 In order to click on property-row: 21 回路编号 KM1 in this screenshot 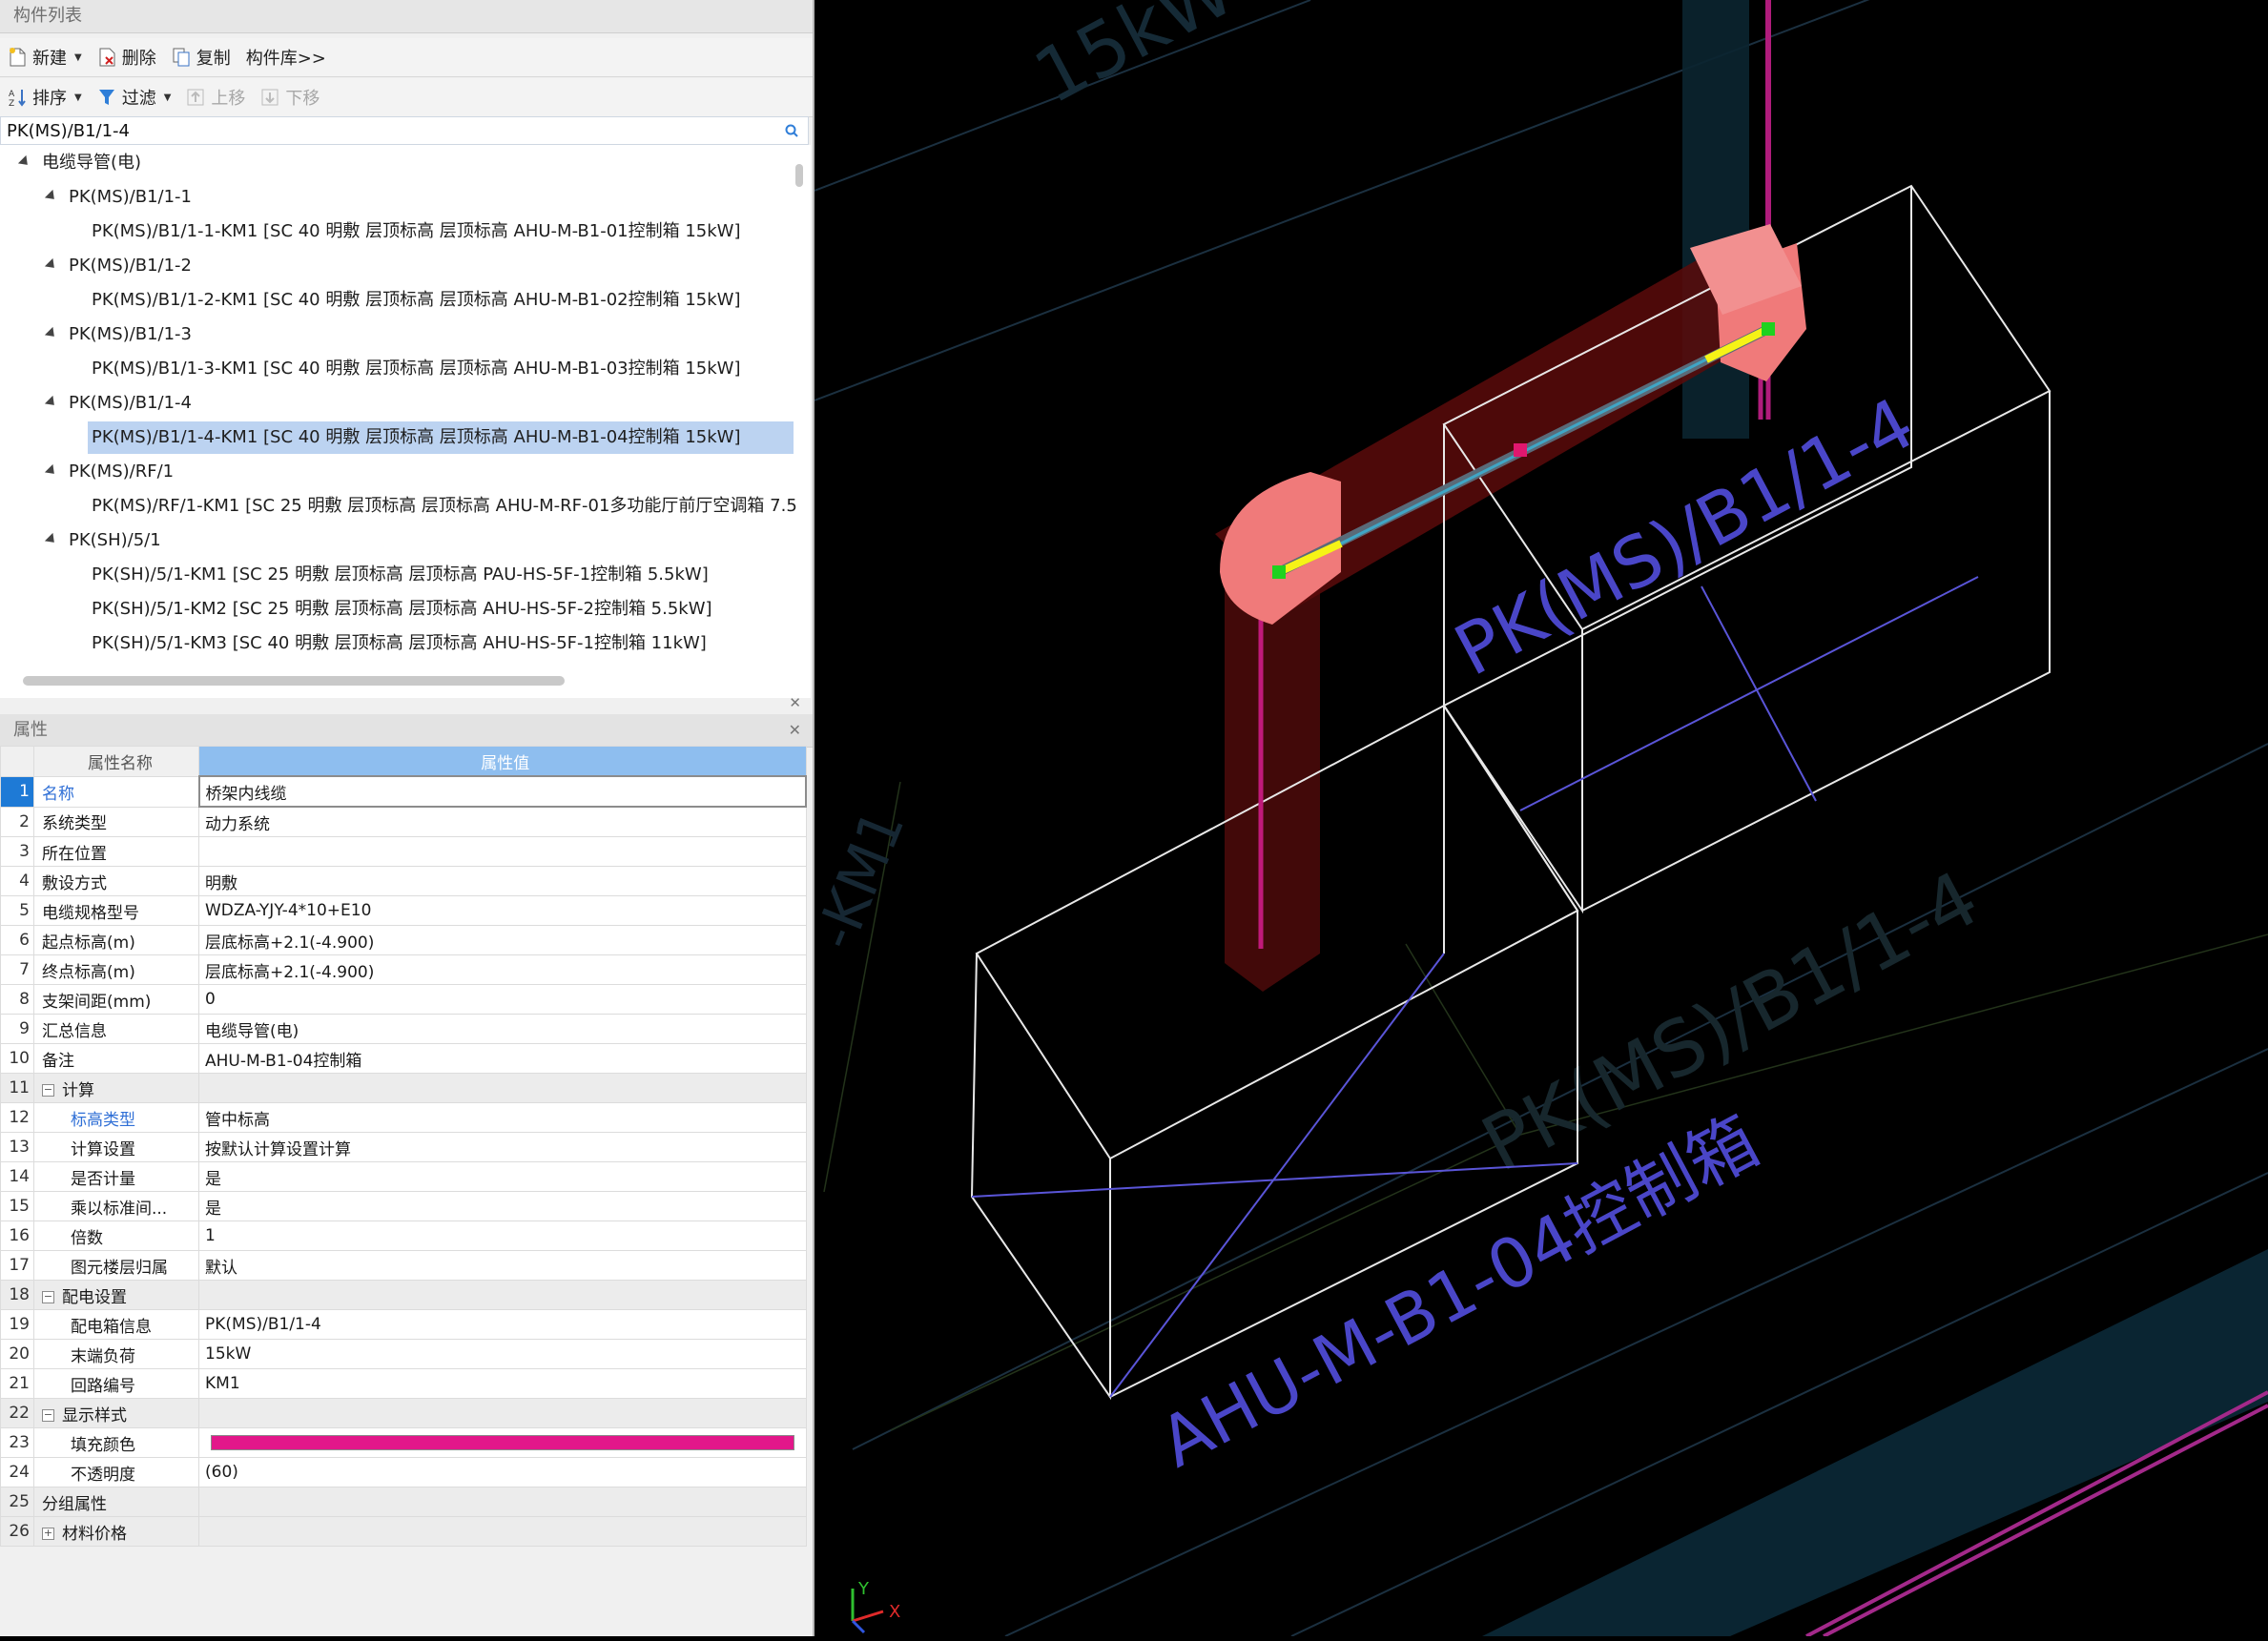, I will do `click(403, 1383)`.